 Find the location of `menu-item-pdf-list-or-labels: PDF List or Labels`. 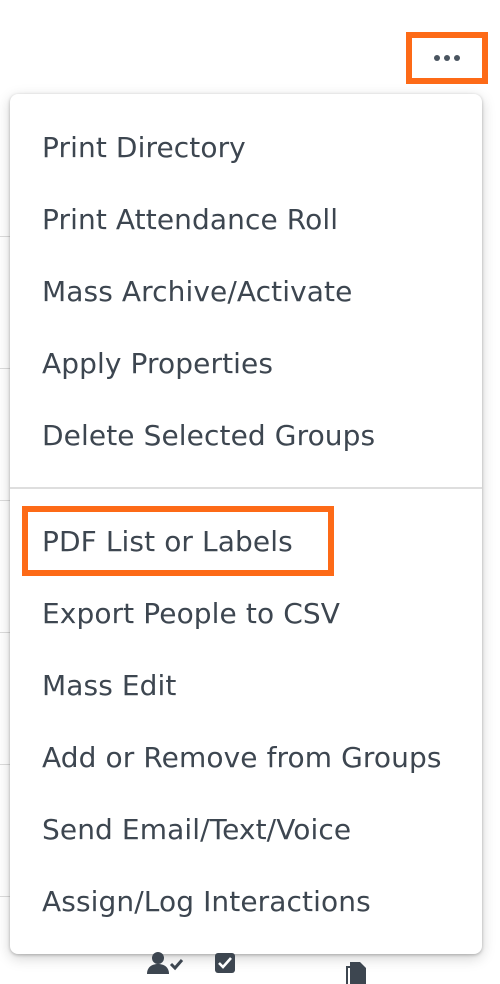

menu-item-pdf-list-or-labels: PDF List or Labels is located at coordinates (167, 541).